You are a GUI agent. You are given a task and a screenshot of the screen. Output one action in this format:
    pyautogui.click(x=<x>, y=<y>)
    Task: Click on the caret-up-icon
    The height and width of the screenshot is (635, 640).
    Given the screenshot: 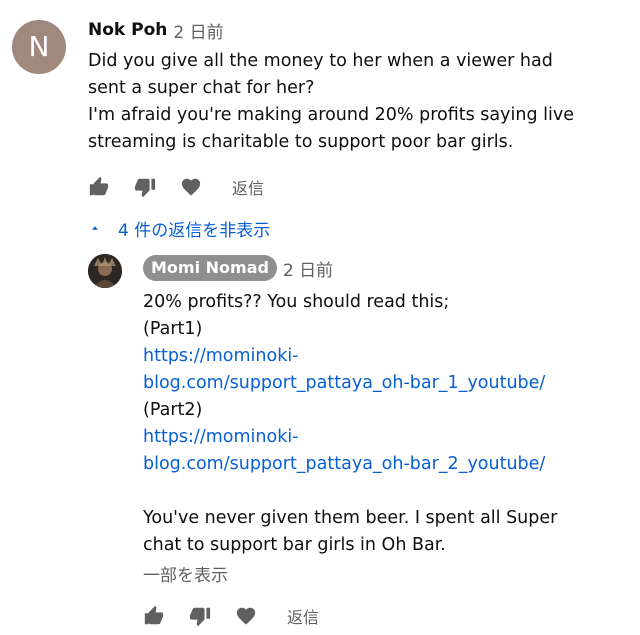 What is the action you would take?
    pyautogui.click(x=95, y=228)
    